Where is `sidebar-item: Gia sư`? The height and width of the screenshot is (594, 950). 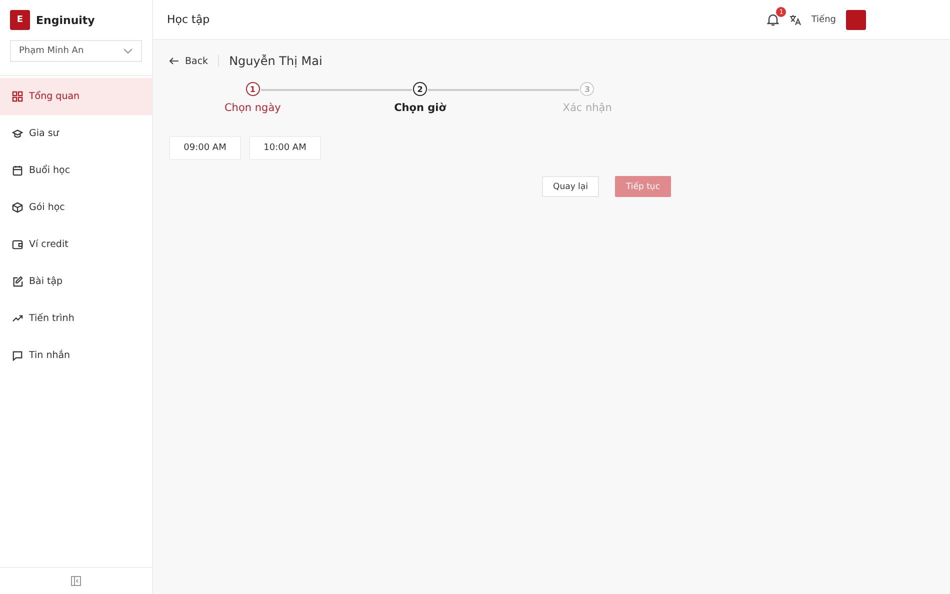 sidebar-item: Gia sư is located at coordinates (76, 133).